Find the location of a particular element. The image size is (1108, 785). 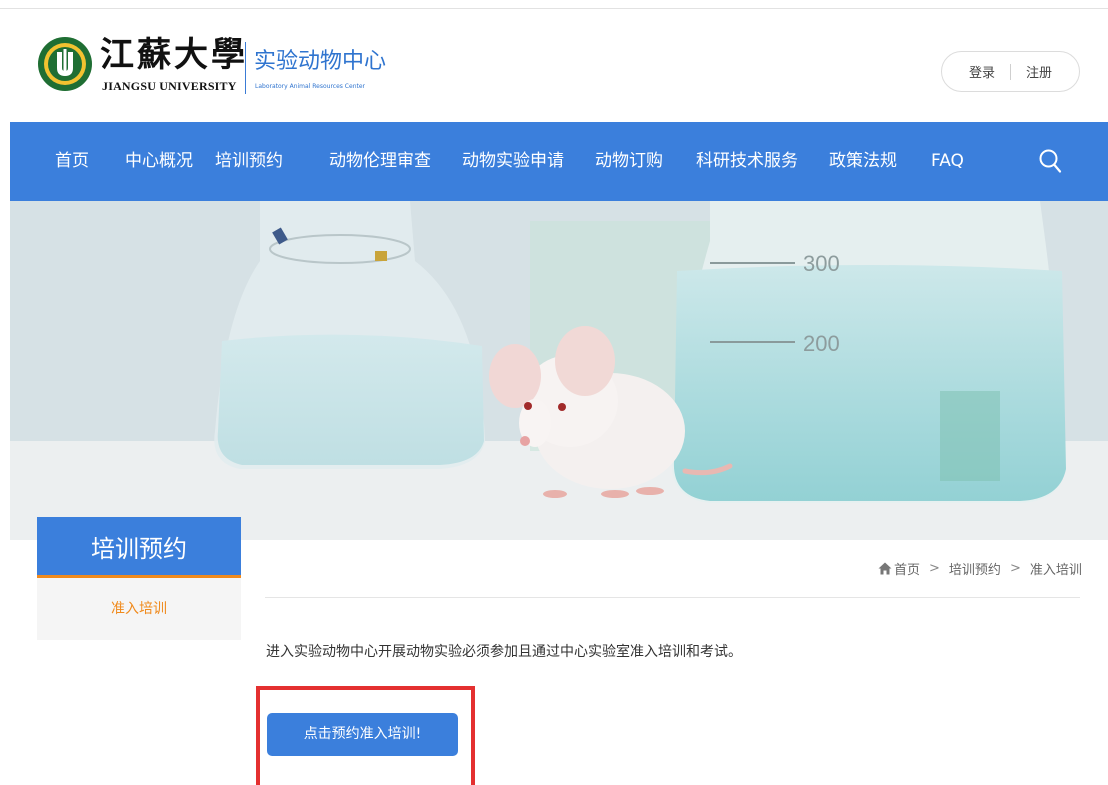

breadcrumb: 首页 > 培训预约 > 准入培训 is located at coordinates (980, 568).